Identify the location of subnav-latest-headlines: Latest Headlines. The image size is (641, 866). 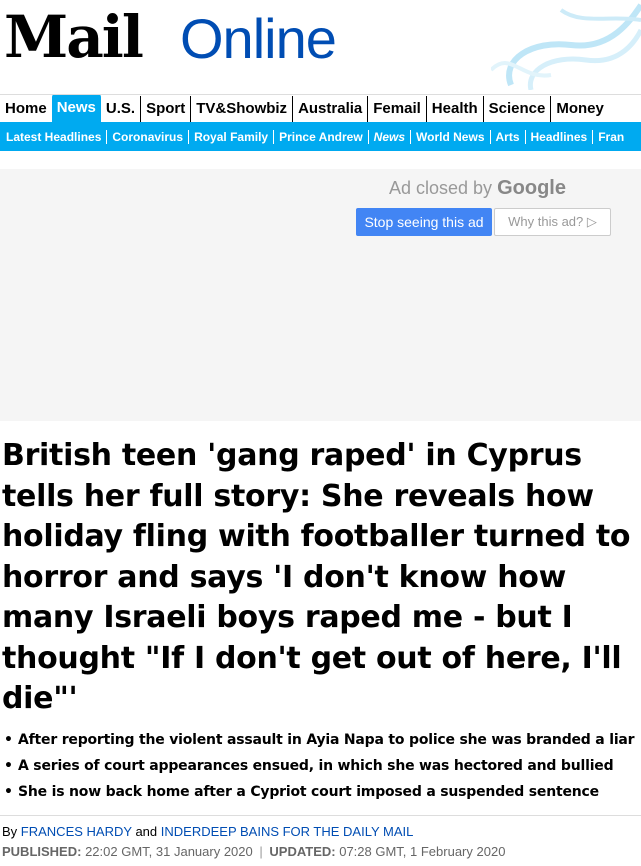
(53, 137).